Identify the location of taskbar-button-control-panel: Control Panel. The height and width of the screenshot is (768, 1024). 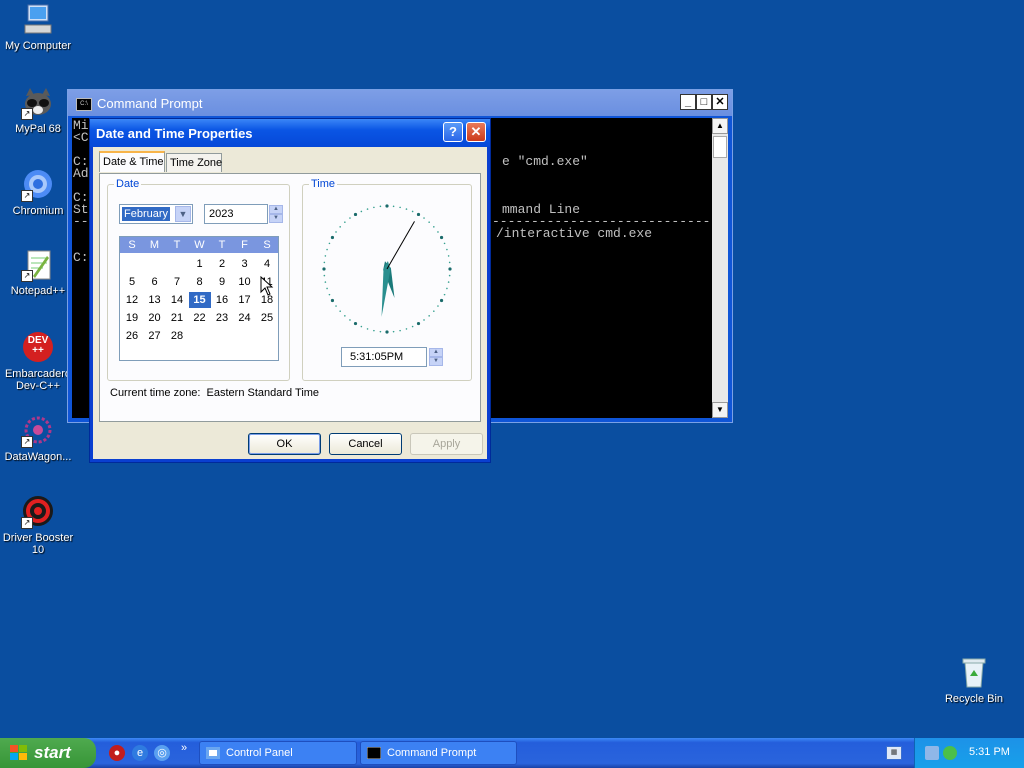
(278, 753).